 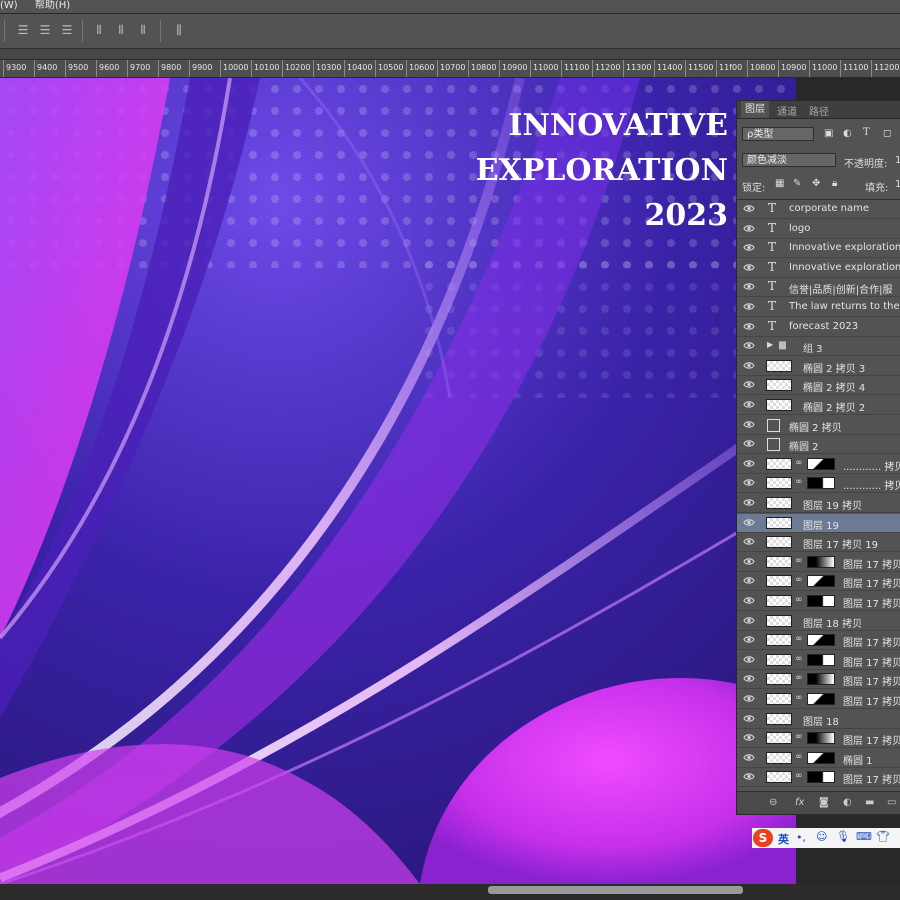 I want to click on layer-row: 图层 18 拷贝, so click(x=818, y=621).